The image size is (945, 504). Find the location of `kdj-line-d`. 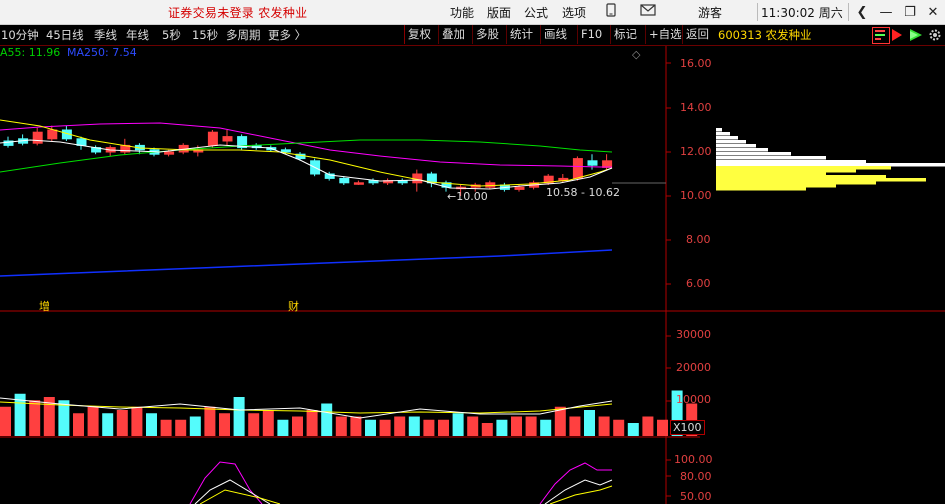

kdj-line-d is located at coordinates (240, 496).